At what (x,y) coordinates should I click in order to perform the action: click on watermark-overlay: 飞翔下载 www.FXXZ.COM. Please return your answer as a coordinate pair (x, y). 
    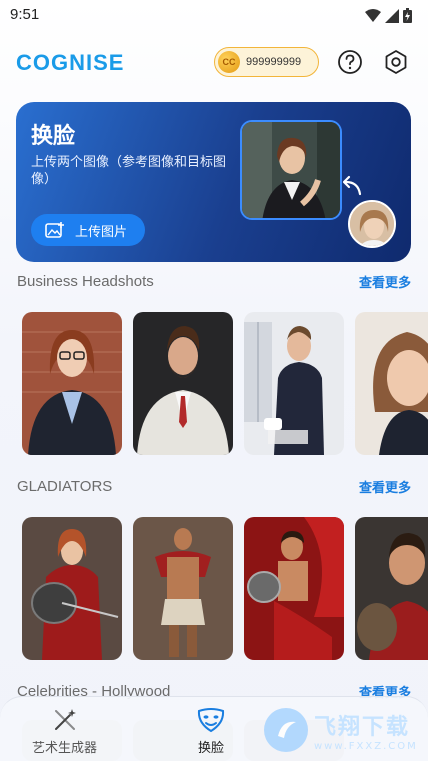
    Looking at the image, I should click on (344, 730).